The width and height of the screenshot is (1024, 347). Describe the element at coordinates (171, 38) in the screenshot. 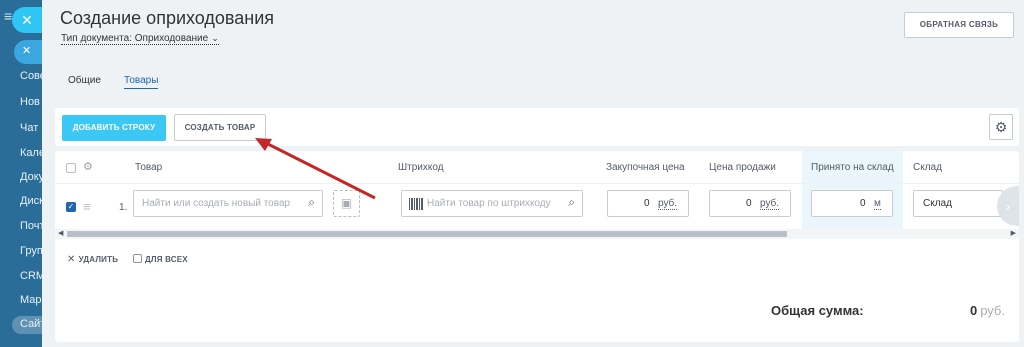

I see `doc-type-value: Оприходование` at that location.